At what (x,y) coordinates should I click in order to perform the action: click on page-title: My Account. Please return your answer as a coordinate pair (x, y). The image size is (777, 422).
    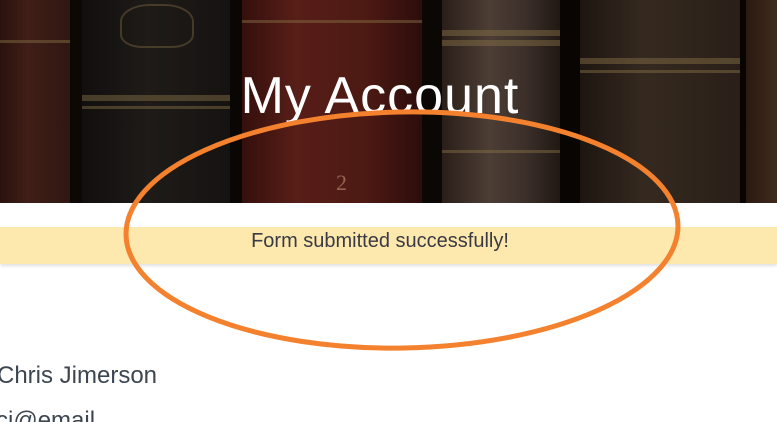
    Looking at the image, I should click on (380, 96).